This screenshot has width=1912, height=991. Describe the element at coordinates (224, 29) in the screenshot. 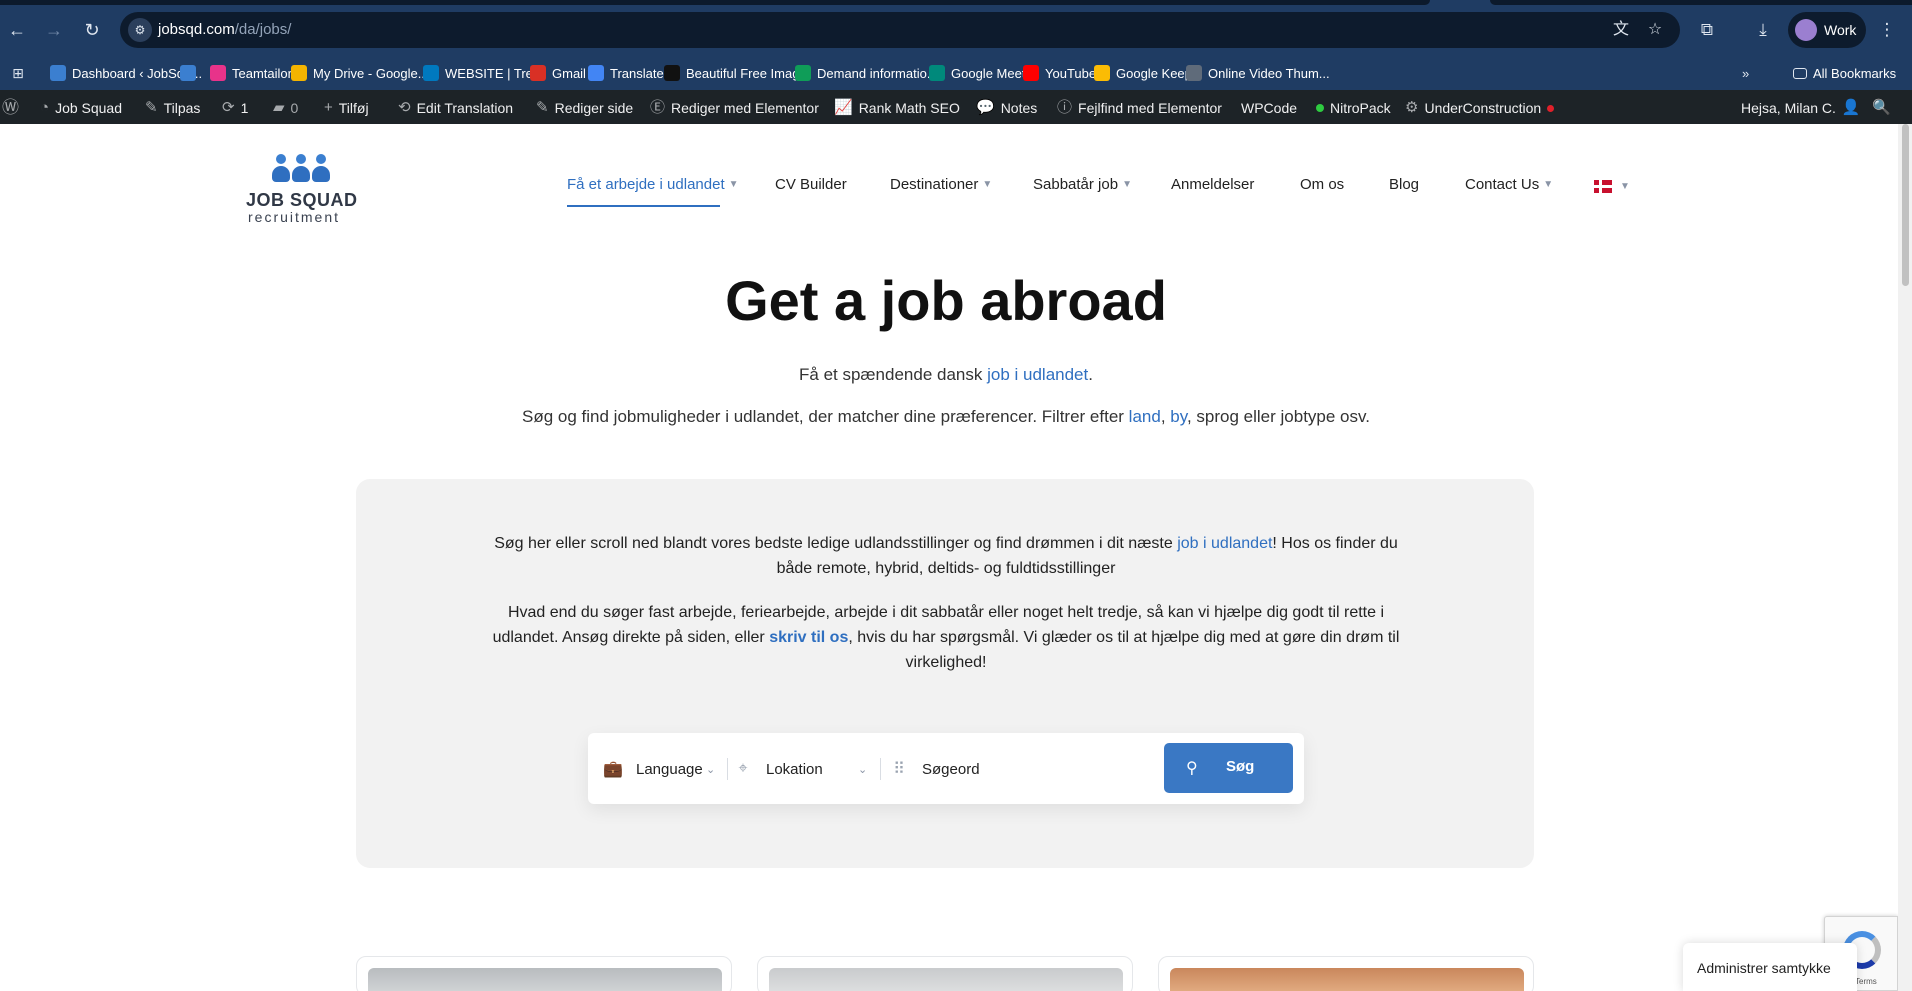

I see `url-text: jobsqd.com/da/jobs/` at that location.